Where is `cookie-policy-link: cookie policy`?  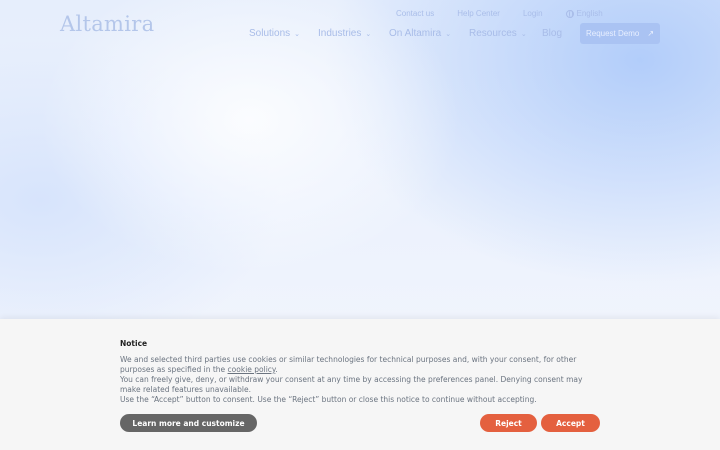
cookie-policy-link: cookie policy is located at coordinates (252, 369).